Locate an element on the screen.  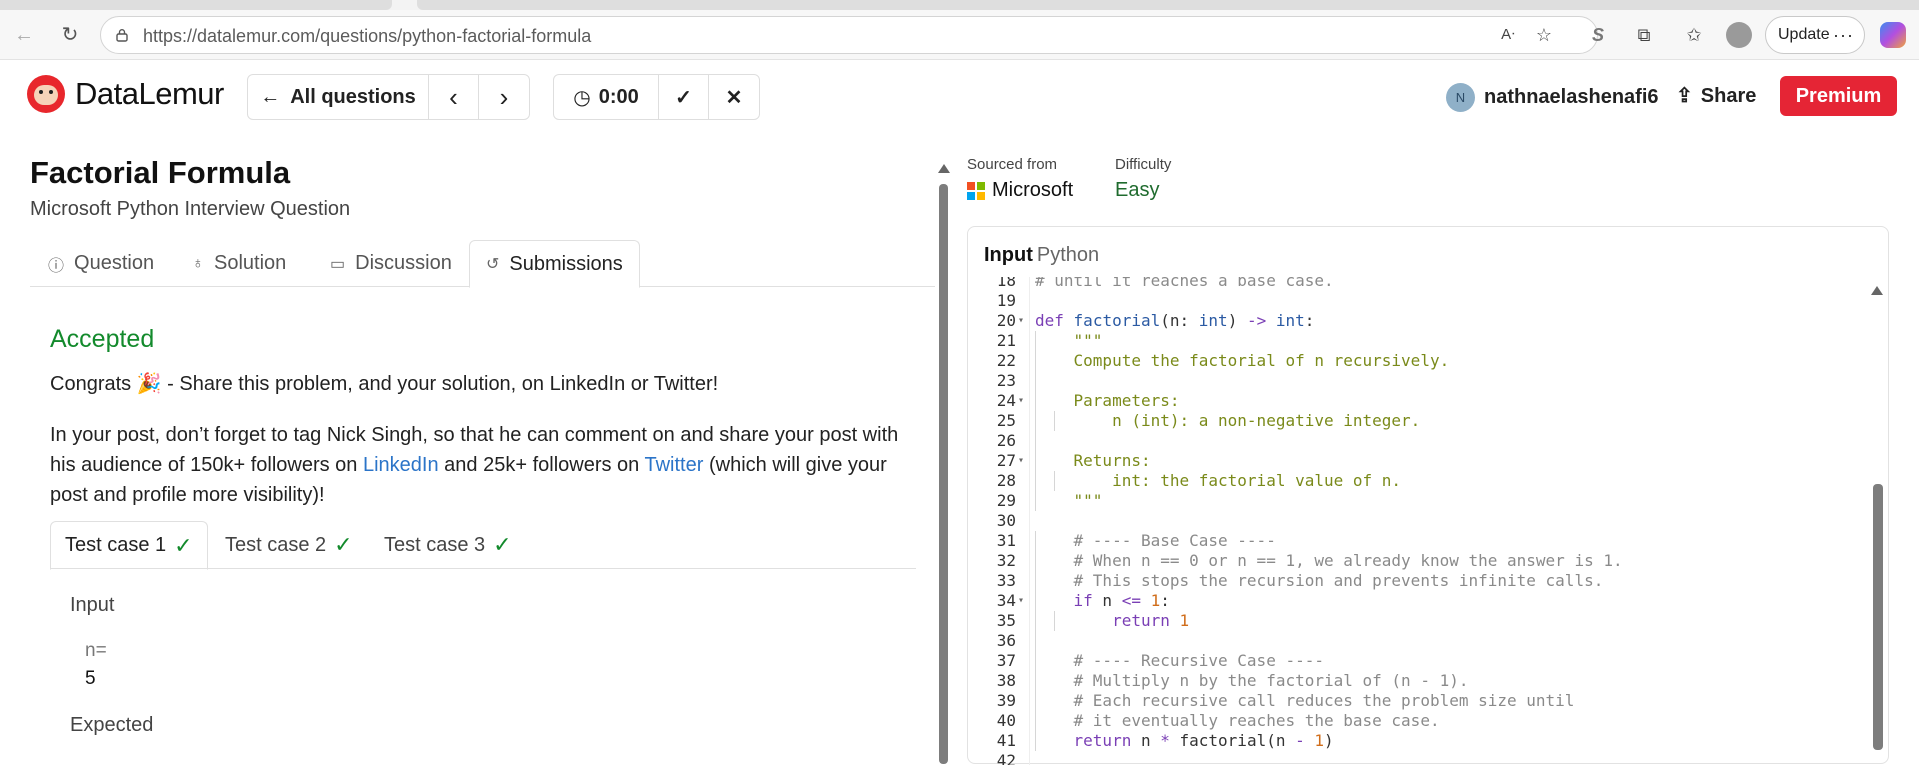
line-number: 40 is located at coordinates (1006, 720).